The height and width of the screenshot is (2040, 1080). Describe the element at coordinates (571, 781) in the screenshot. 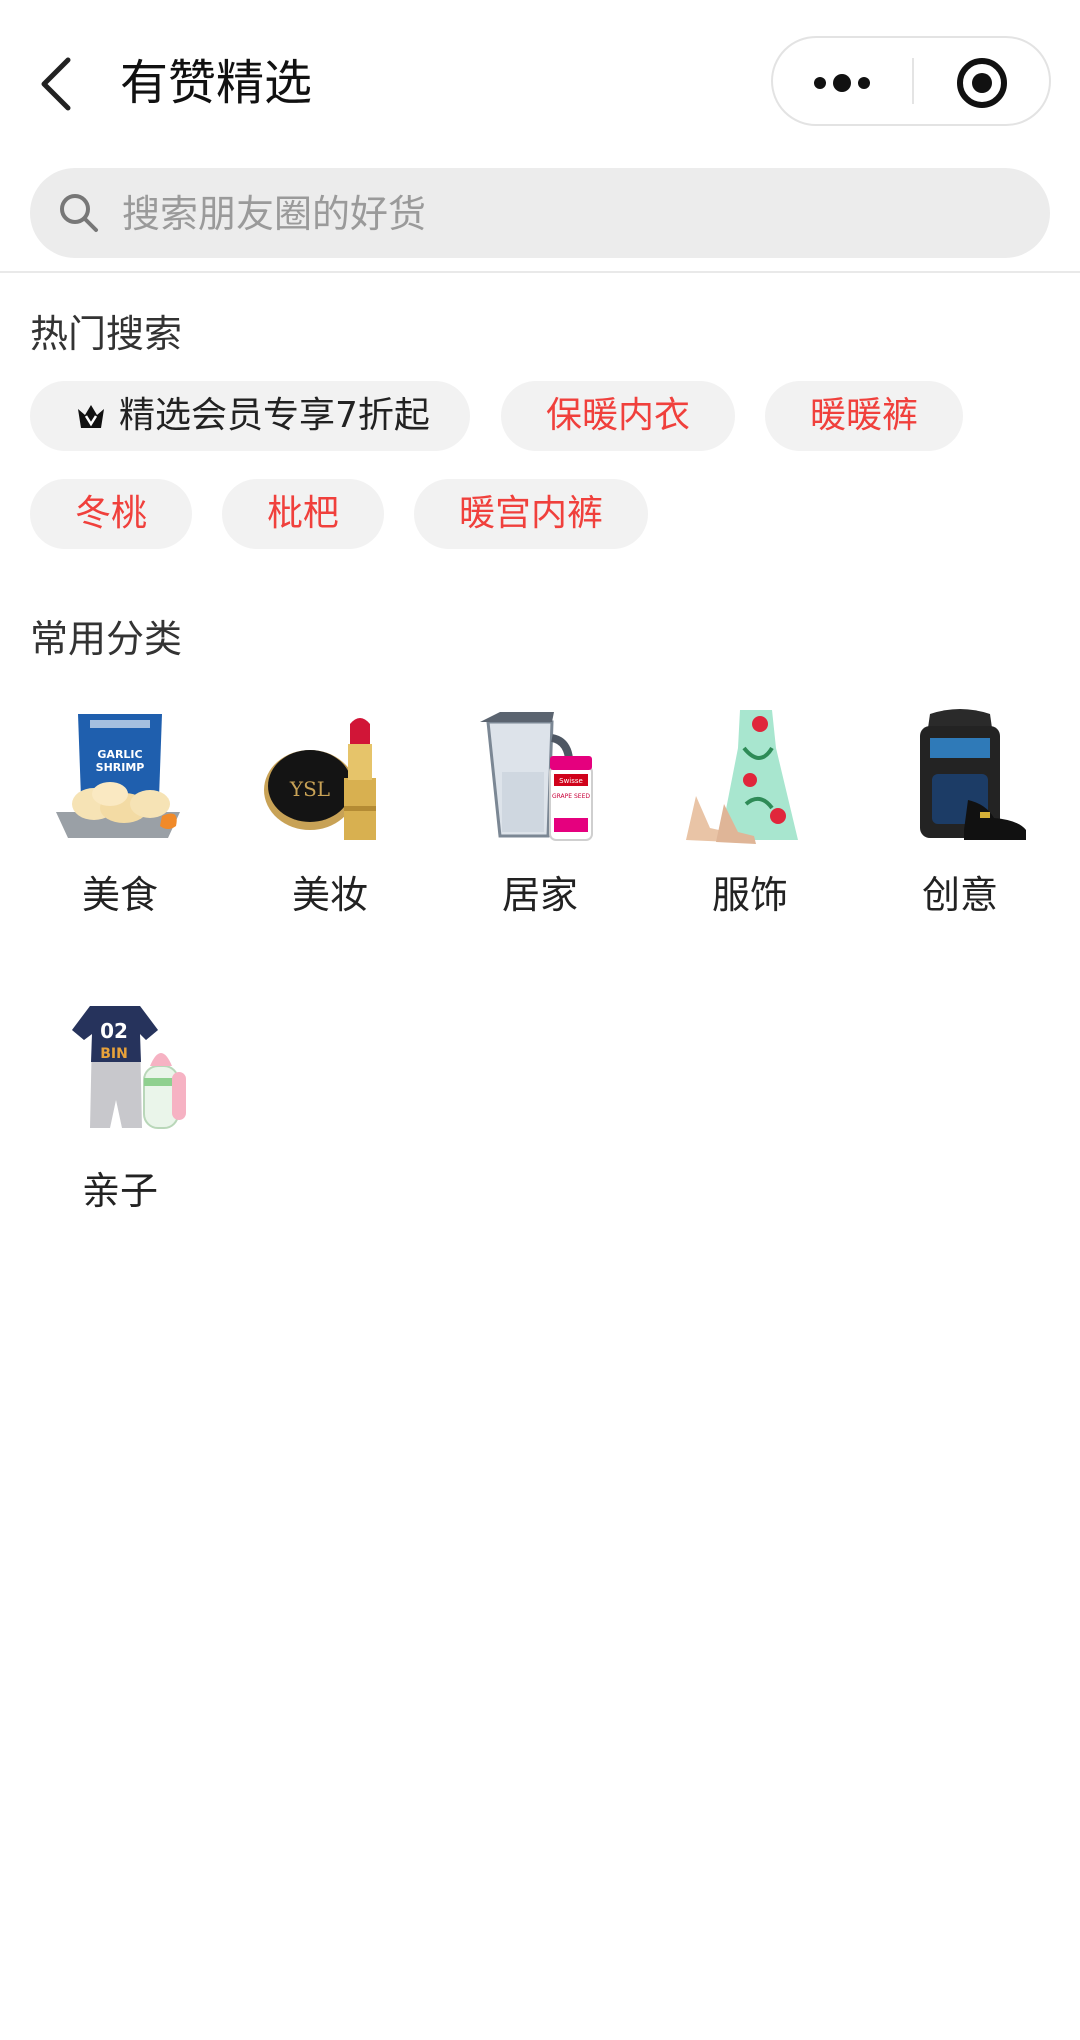

I see `svg-text: Swisse` at that location.